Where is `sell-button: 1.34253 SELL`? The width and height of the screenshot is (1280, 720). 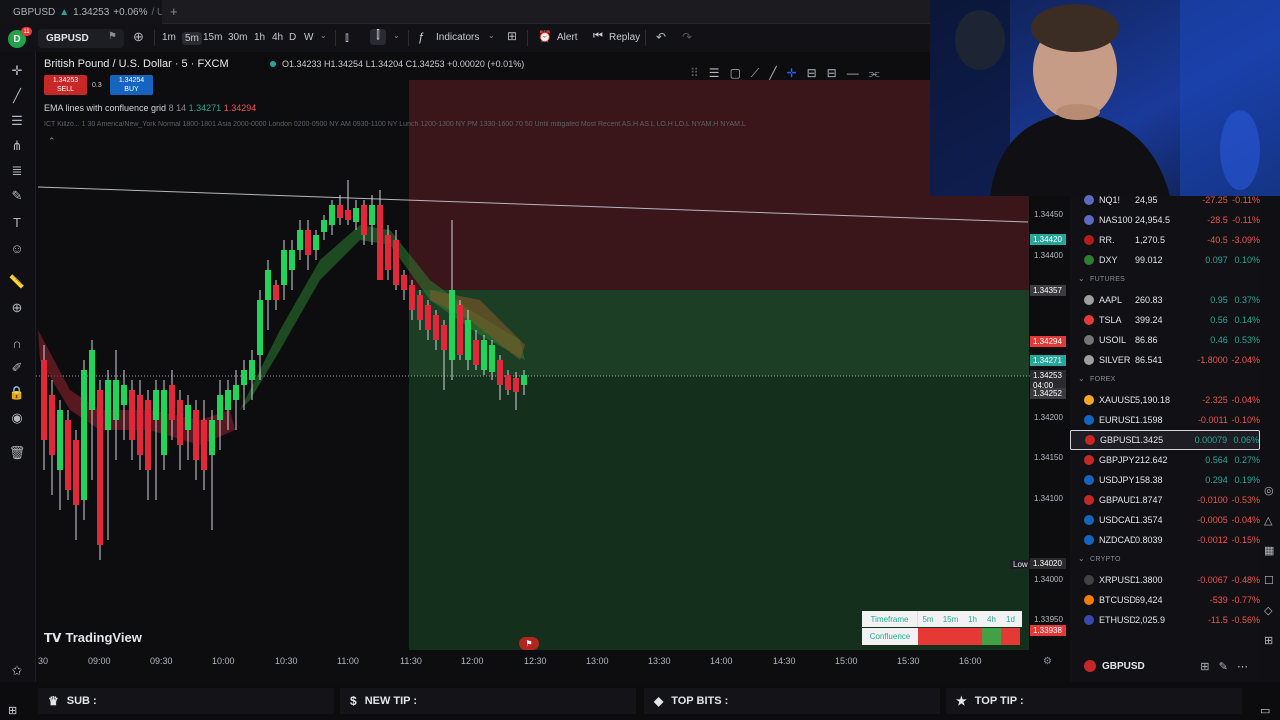 sell-button: 1.34253 SELL is located at coordinates (65, 85).